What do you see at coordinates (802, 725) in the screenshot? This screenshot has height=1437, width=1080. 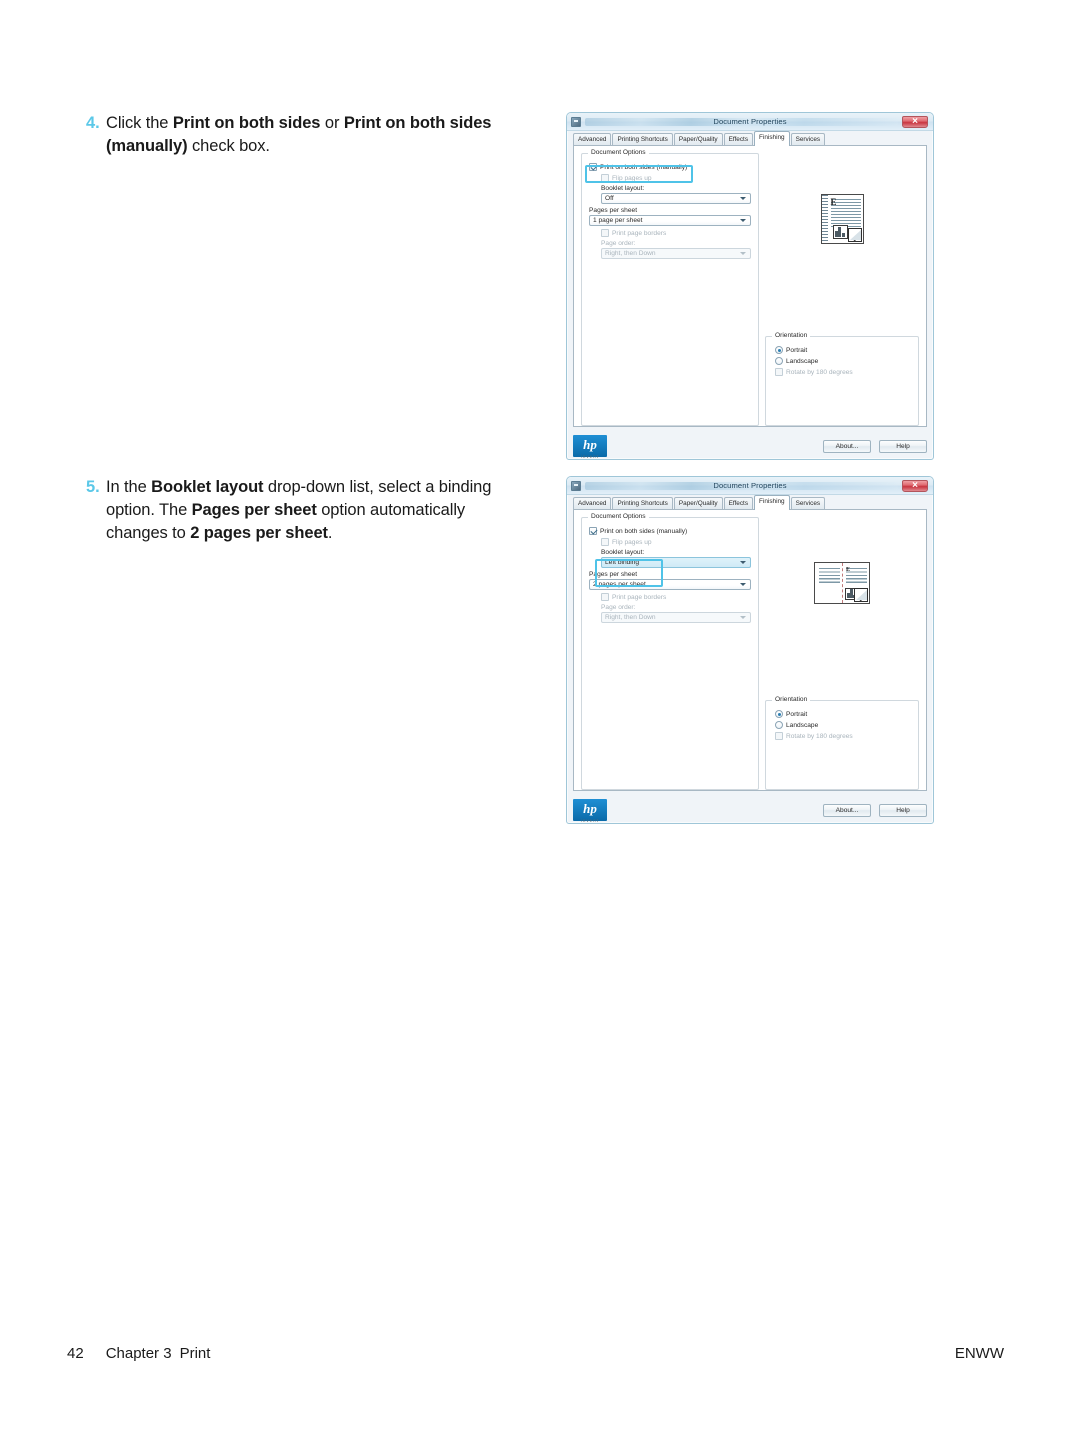 I see `landscape-label: Landscape` at bounding box center [802, 725].